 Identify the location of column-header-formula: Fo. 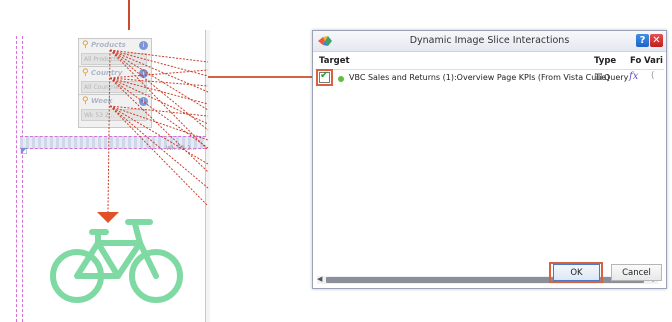
(635, 61).